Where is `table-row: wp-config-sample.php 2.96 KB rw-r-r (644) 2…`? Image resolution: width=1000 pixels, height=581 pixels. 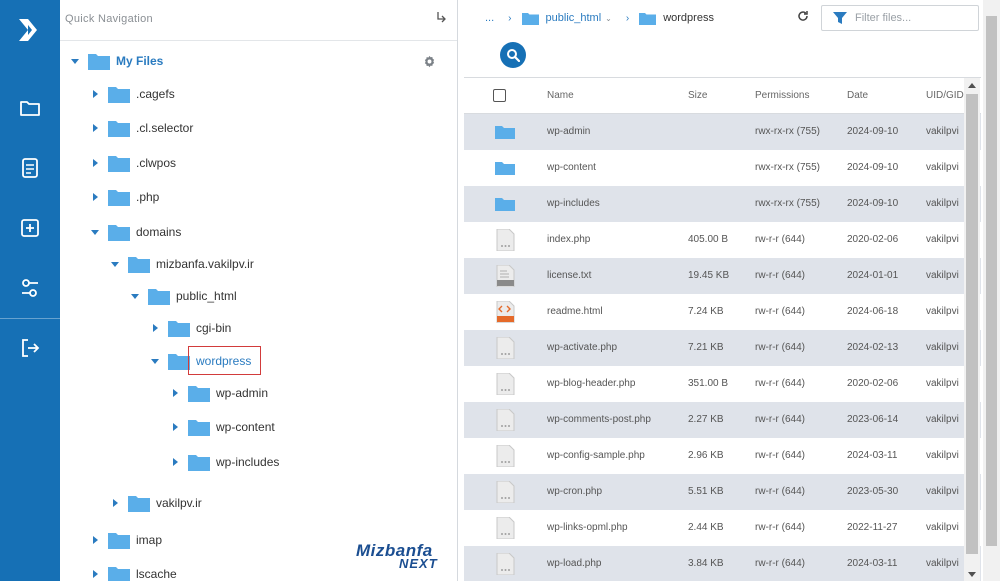 table-row: wp-config-sample.php 2.96 KB rw-r-r (644) 2… is located at coordinates (722, 456).